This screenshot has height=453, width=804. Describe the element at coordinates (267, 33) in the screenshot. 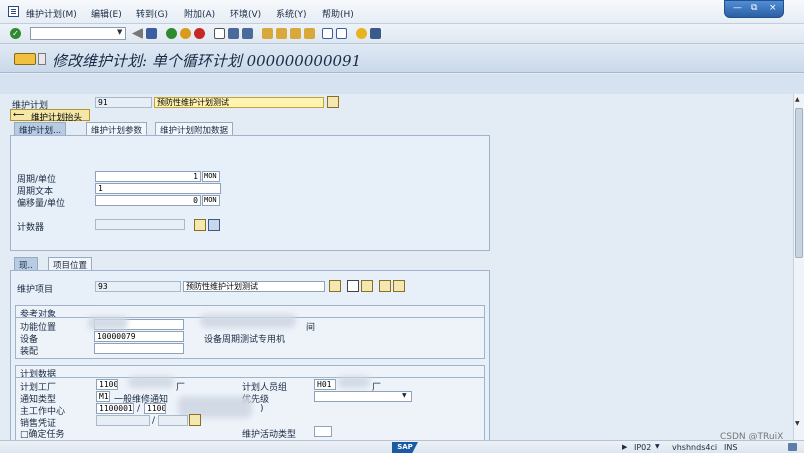

I see `first-page-icon` at that location.